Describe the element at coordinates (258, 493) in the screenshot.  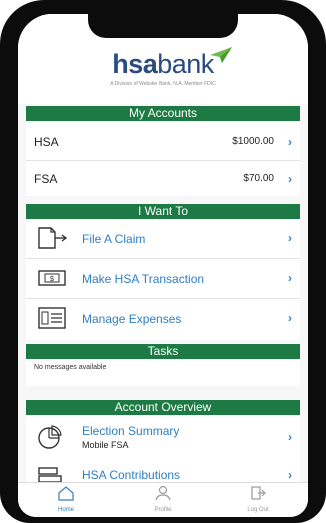
I see `logout-icon` at that location.